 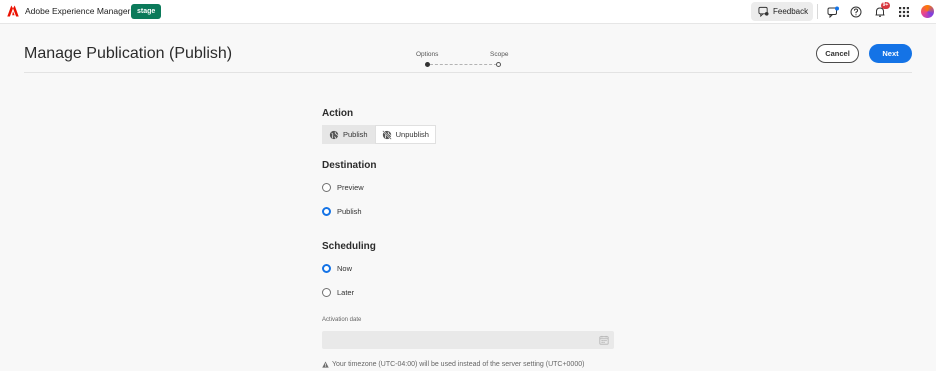 What do you see at coordinates (346, 292) in the screenshot?
I see `scheduling-later-label: Later` at bounding box center [346, 292].